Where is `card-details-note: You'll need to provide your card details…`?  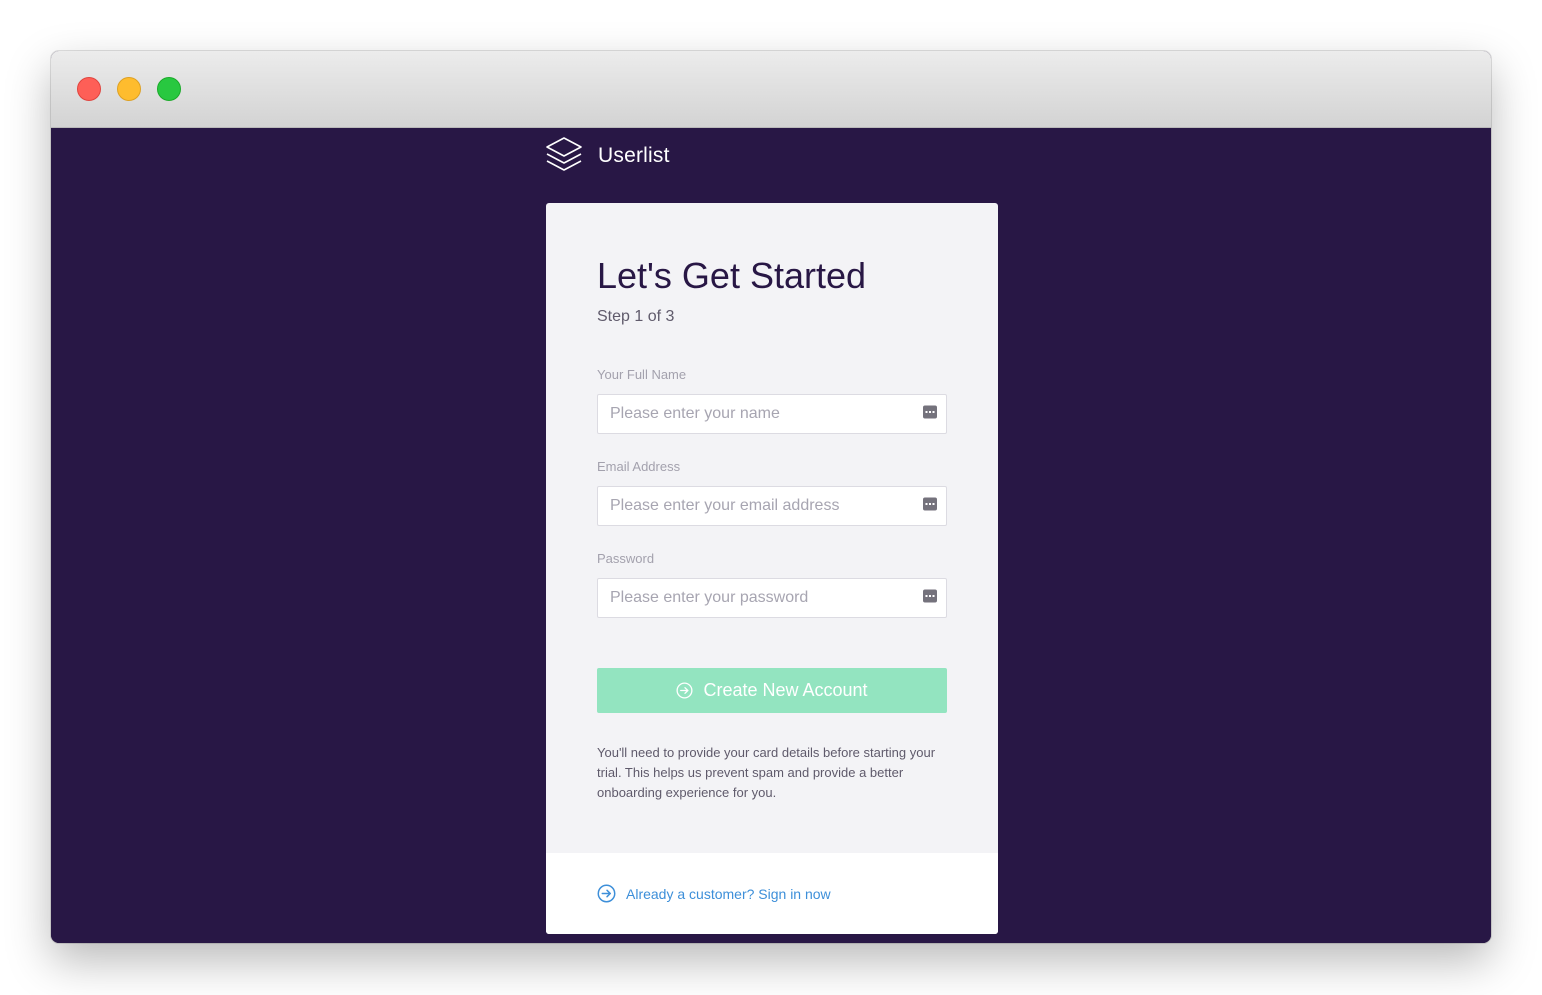 card-details-note: You'll need to provide your card details… is located at coordinates (766, 772).